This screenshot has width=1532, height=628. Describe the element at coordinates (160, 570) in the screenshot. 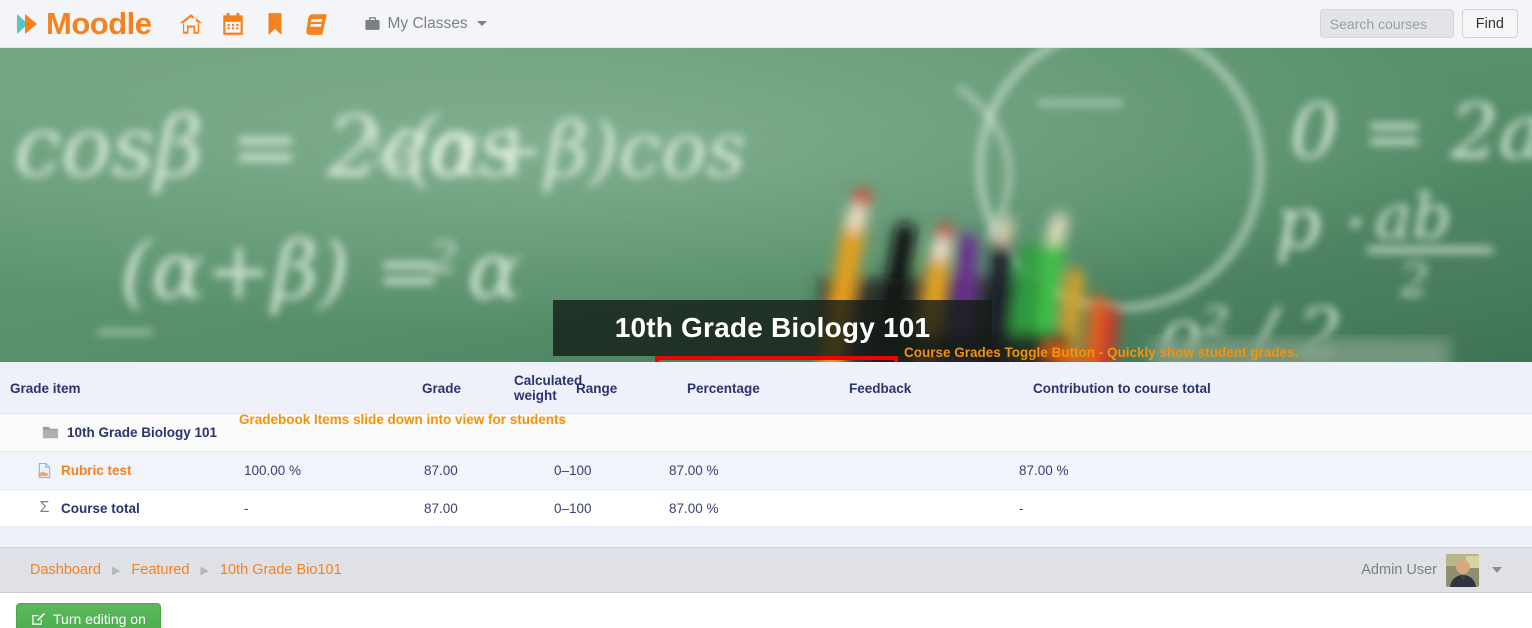

I see `breadcrumb-item-featured: Featured` at that location.